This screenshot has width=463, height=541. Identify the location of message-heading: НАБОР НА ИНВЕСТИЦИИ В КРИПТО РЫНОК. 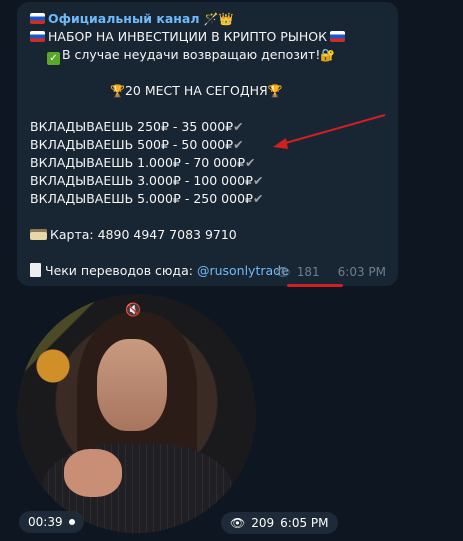
(187, 36).